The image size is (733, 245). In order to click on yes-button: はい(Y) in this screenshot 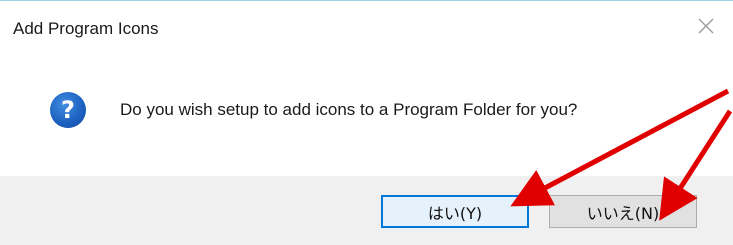, I will do `click(455, 211)`.